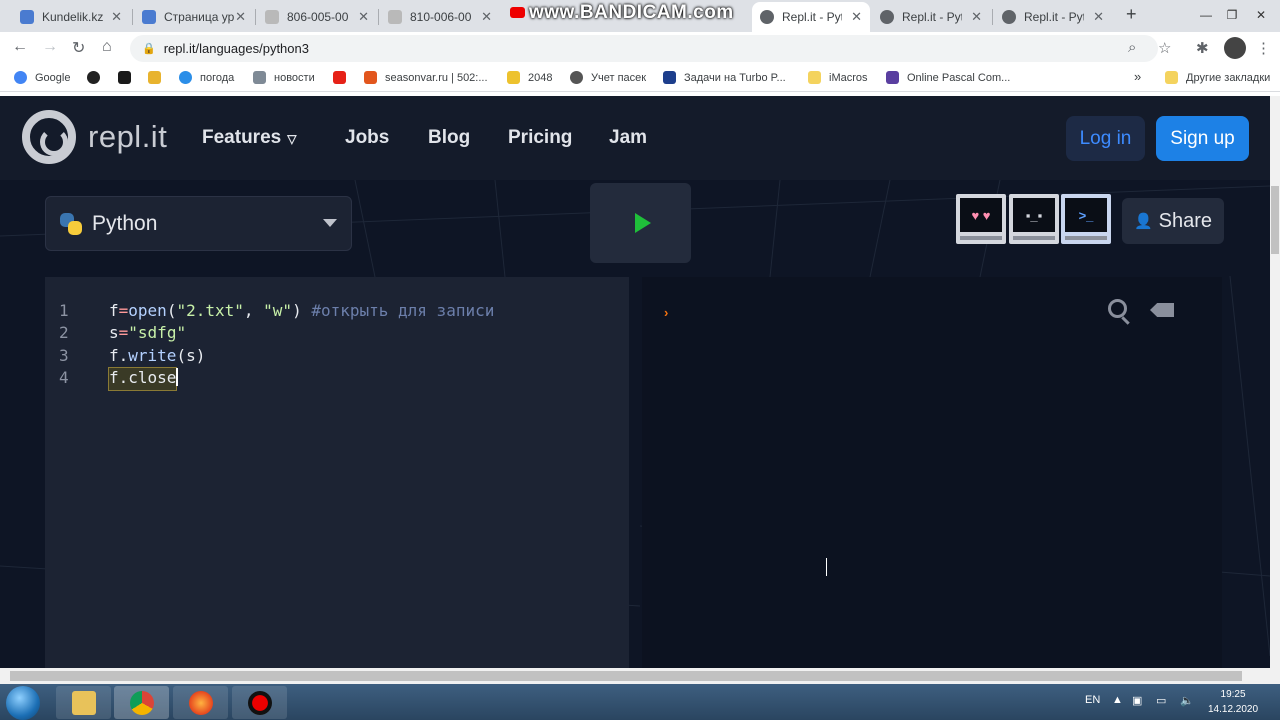 This screenshot has height=720, width=1280. I want to click on nav-pricing: Pricing, so click(540, 138).